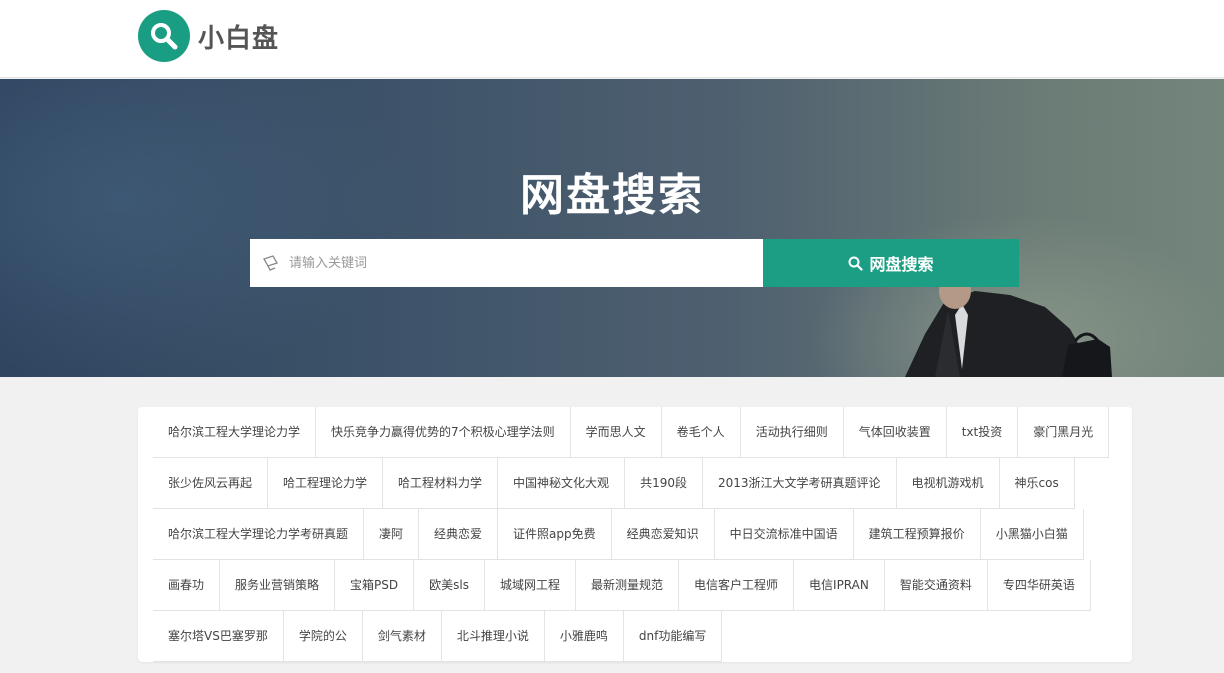 The height and width of the screenshot is (673, 1224). Describe the element at coordinates (612, 195) in the screenshot. I see `hero-title: 网盘搜索` at that location.